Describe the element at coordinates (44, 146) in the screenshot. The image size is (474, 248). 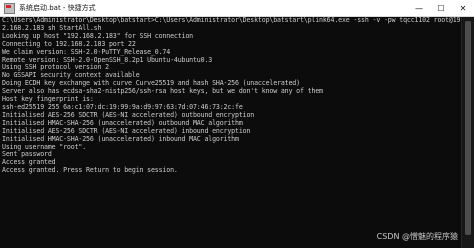
I see `console-line: Using username "root".` at that location.